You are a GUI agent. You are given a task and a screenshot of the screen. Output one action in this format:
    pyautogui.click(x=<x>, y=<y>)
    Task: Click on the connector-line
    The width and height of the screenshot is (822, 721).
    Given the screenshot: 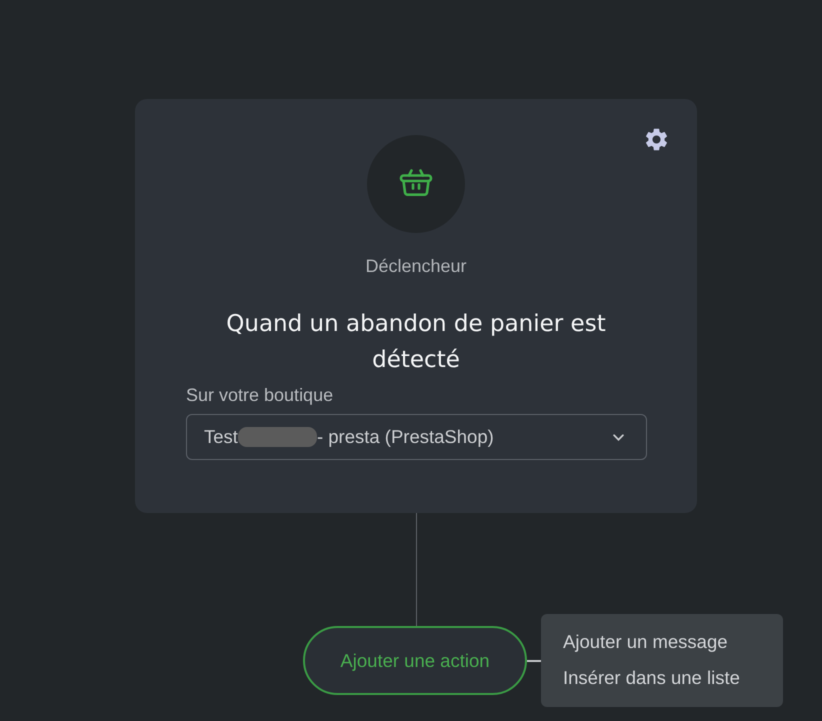 What is the action you would take?
    pyautogui.click(x=534, y=661)
    